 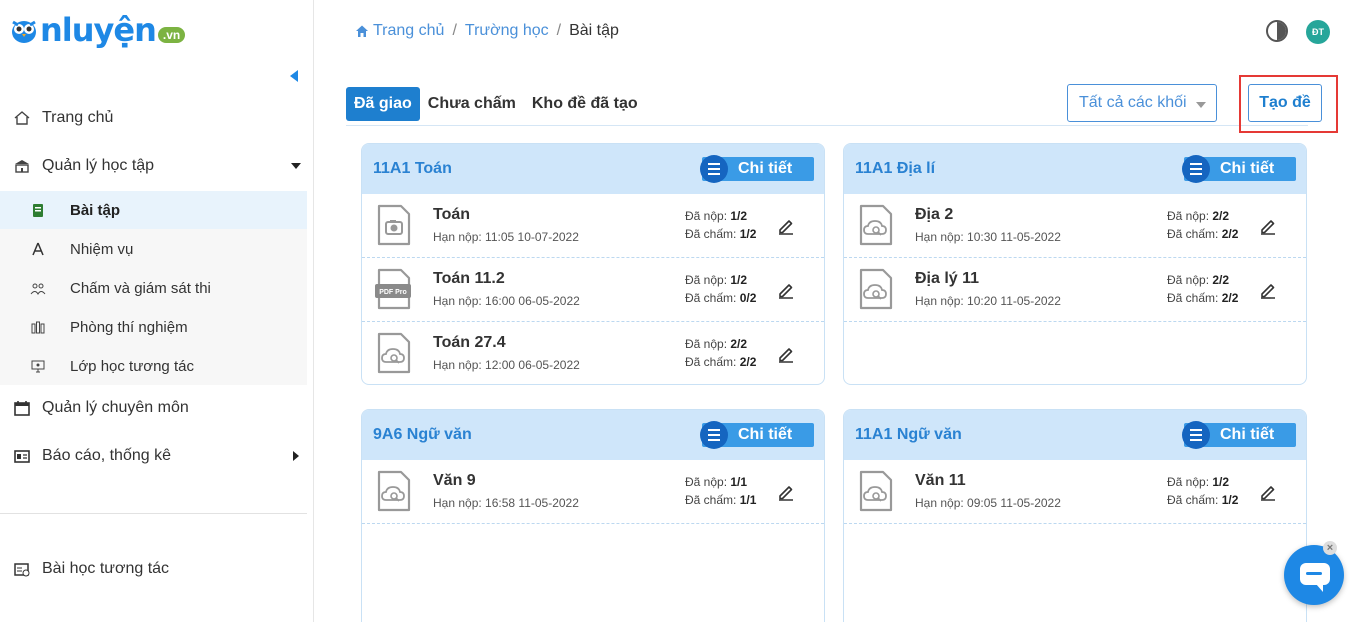 What do you see at coordinates (106, 568) in the screenshot?
I see `sidebar-item-label: Bài học tương tác` at bounding box center [106, 568].